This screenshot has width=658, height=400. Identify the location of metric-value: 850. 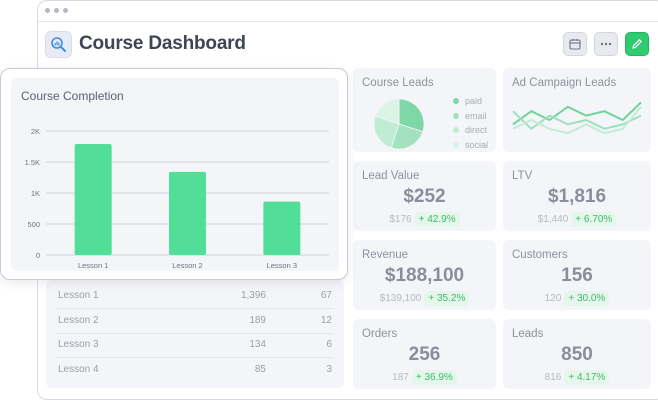
(577, 354).